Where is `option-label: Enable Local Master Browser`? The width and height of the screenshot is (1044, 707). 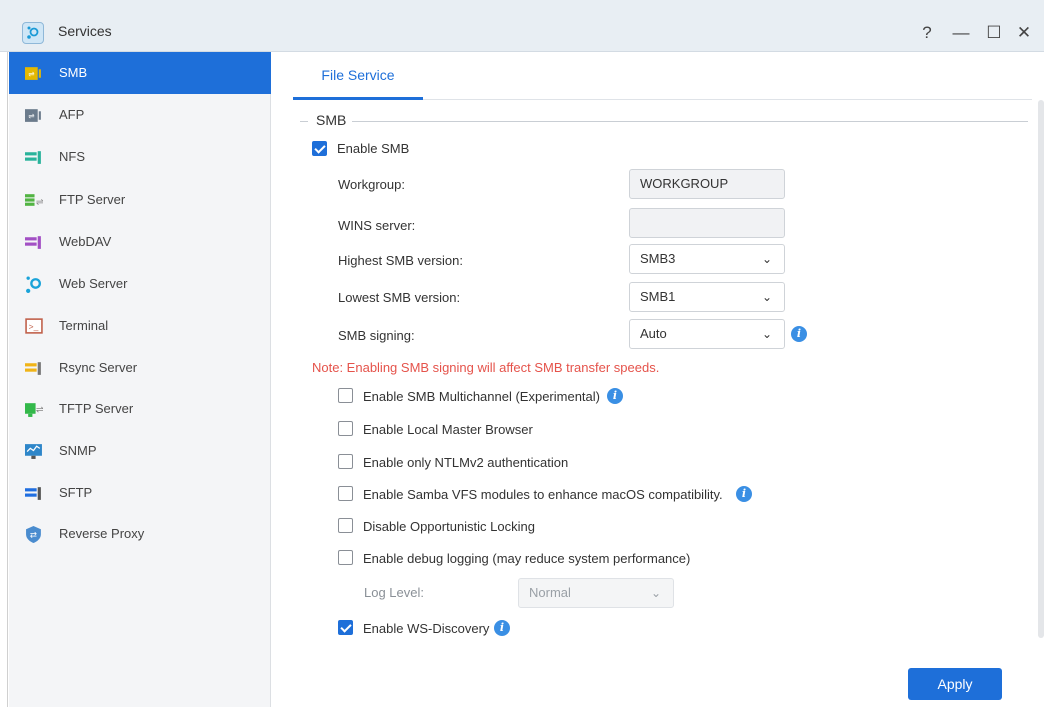 option-label: Enable Local Master Browser is located at coordinates (448, 429).